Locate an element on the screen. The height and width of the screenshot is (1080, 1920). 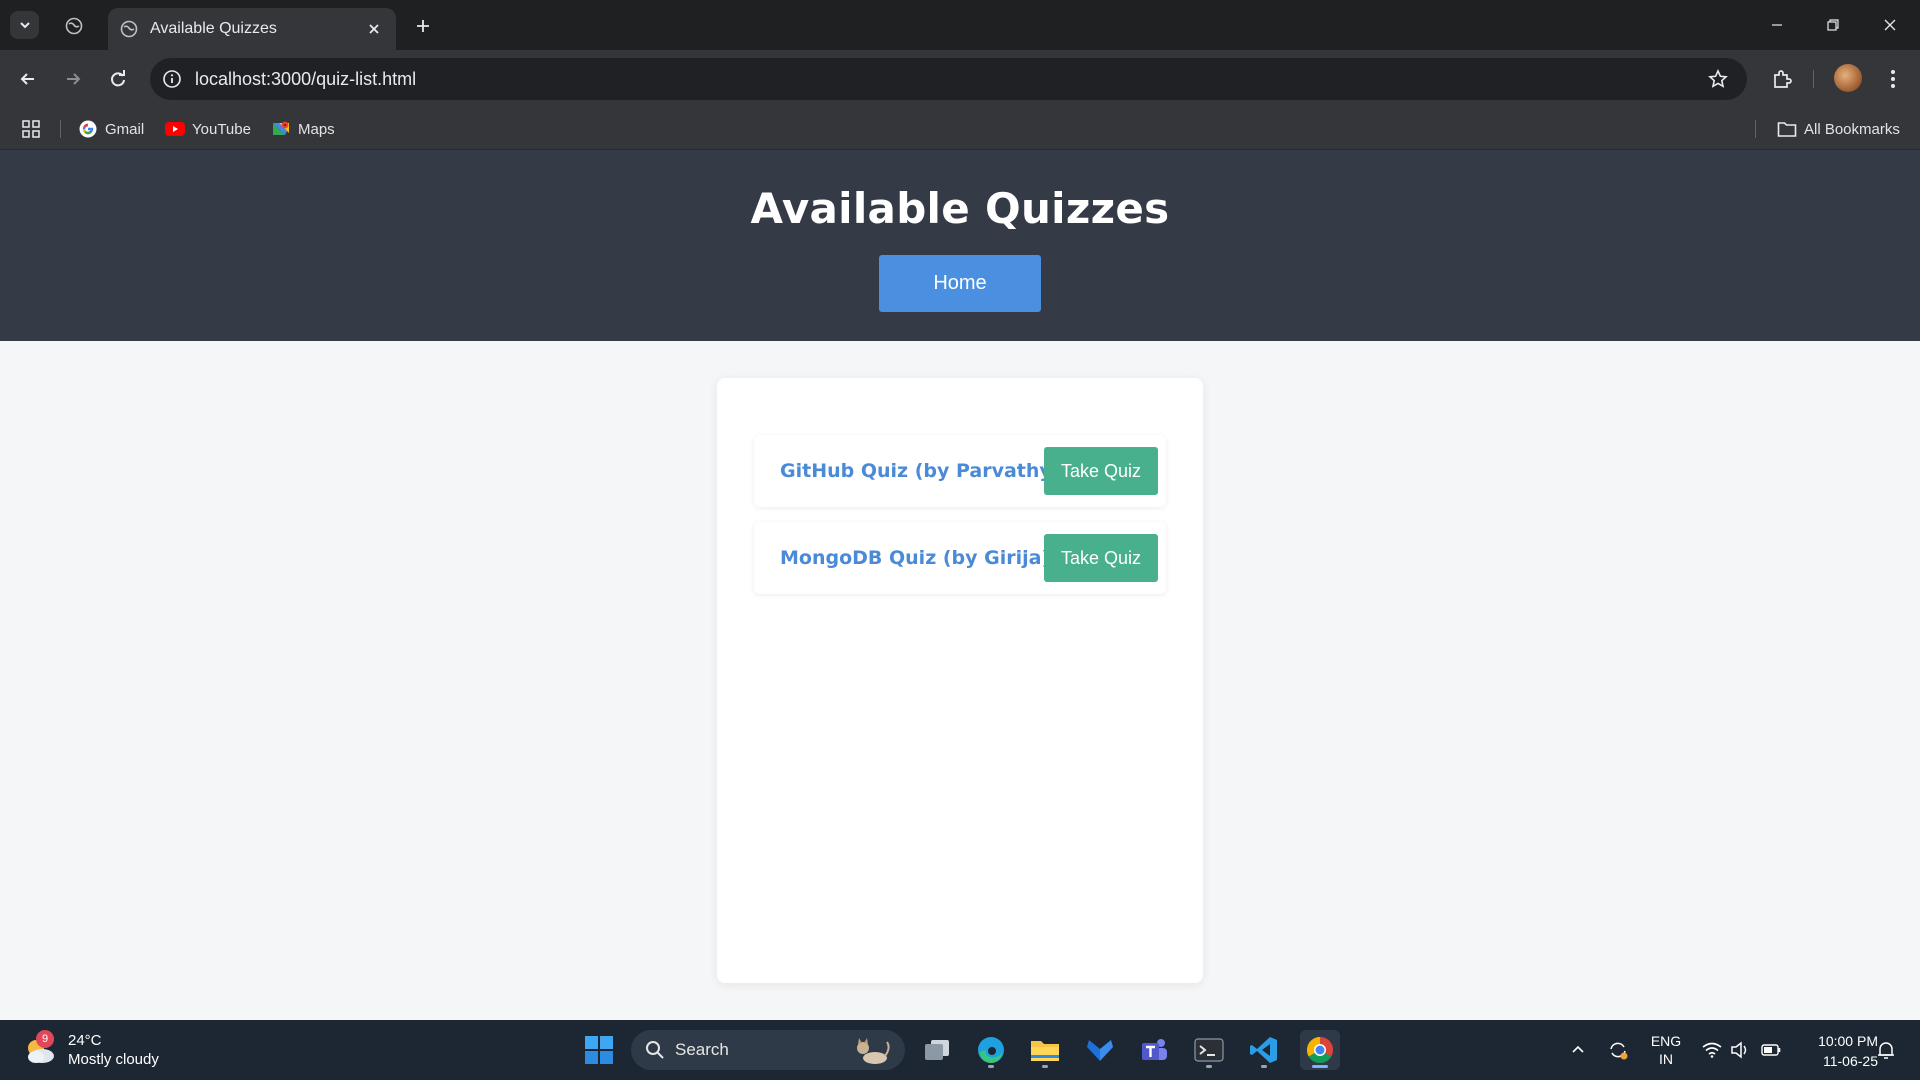
battery-tray-icon is located at coordinates (1771, 1050).